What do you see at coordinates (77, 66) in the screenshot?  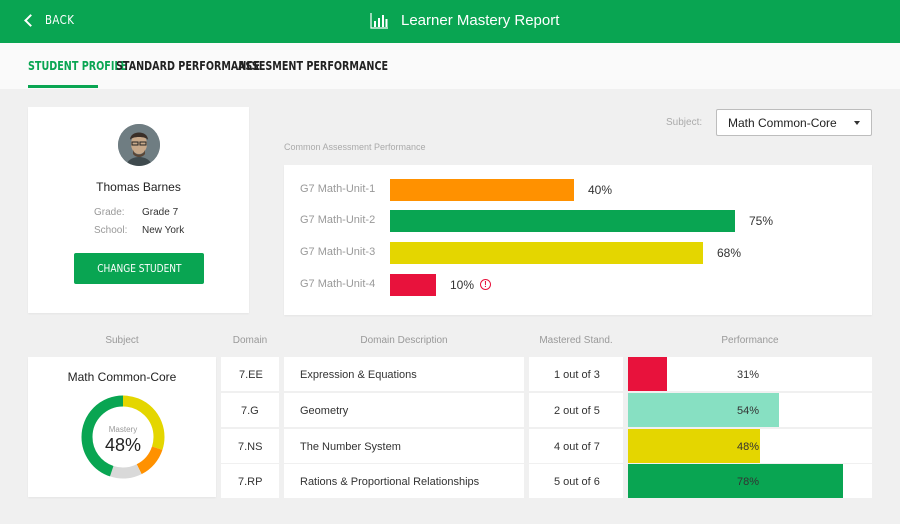 I see `tab-student-profile: STUDENT PROFILE` at bounding box center [77, 66].